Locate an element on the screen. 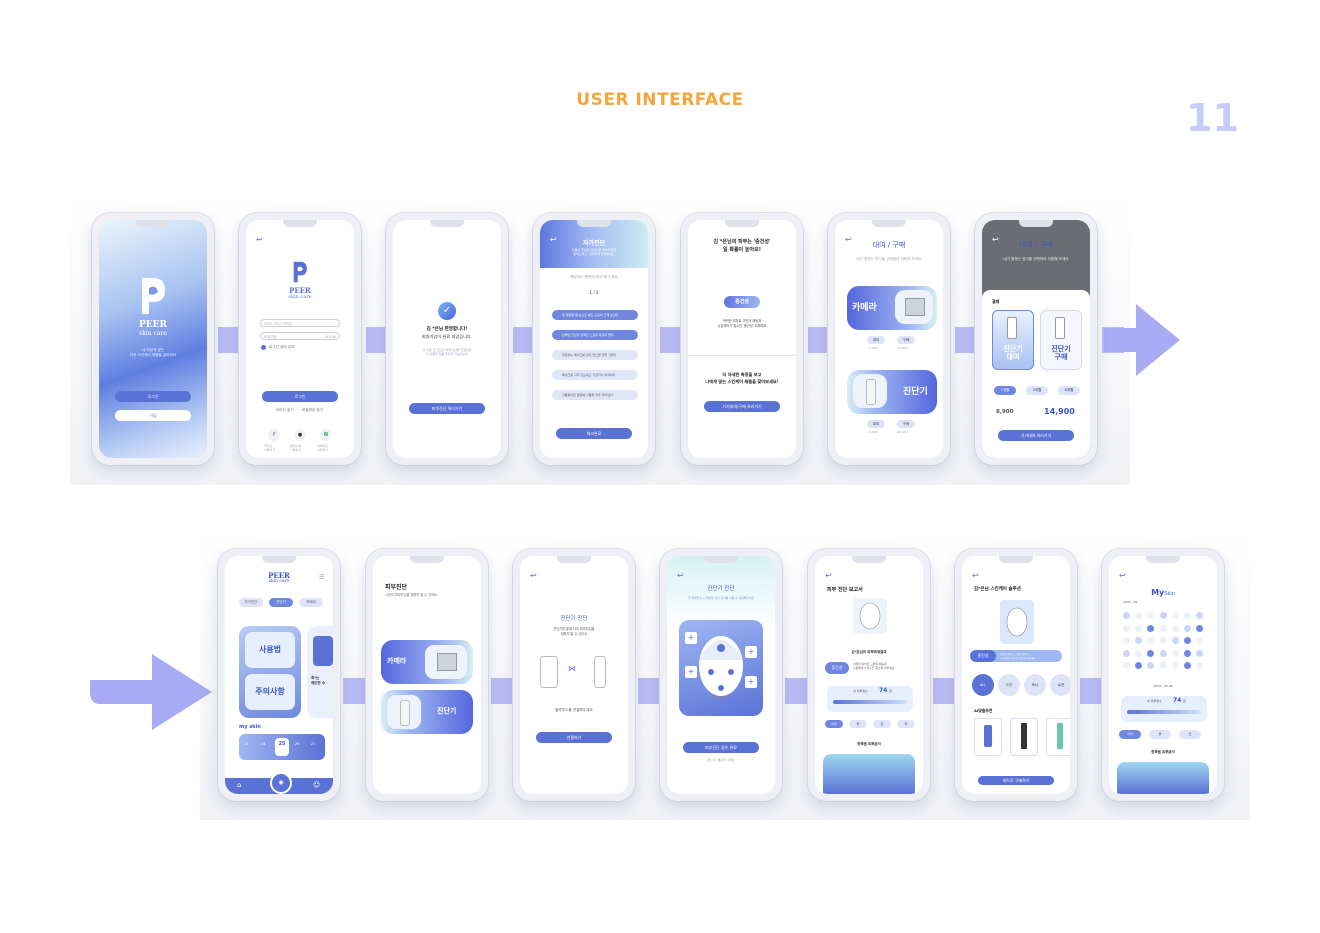 The width and height of the screenshot is (1320, 933). question-item: 기름종이로 얼굴에 기름을 자주 닦아낸다 is located at coordinates (595, 395).